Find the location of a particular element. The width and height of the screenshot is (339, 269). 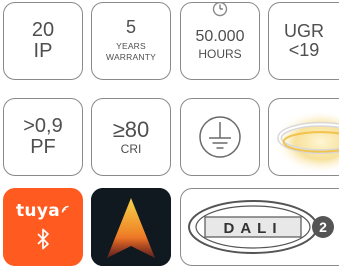

pf-value: >0,9 is located at coordinates (43, 126).